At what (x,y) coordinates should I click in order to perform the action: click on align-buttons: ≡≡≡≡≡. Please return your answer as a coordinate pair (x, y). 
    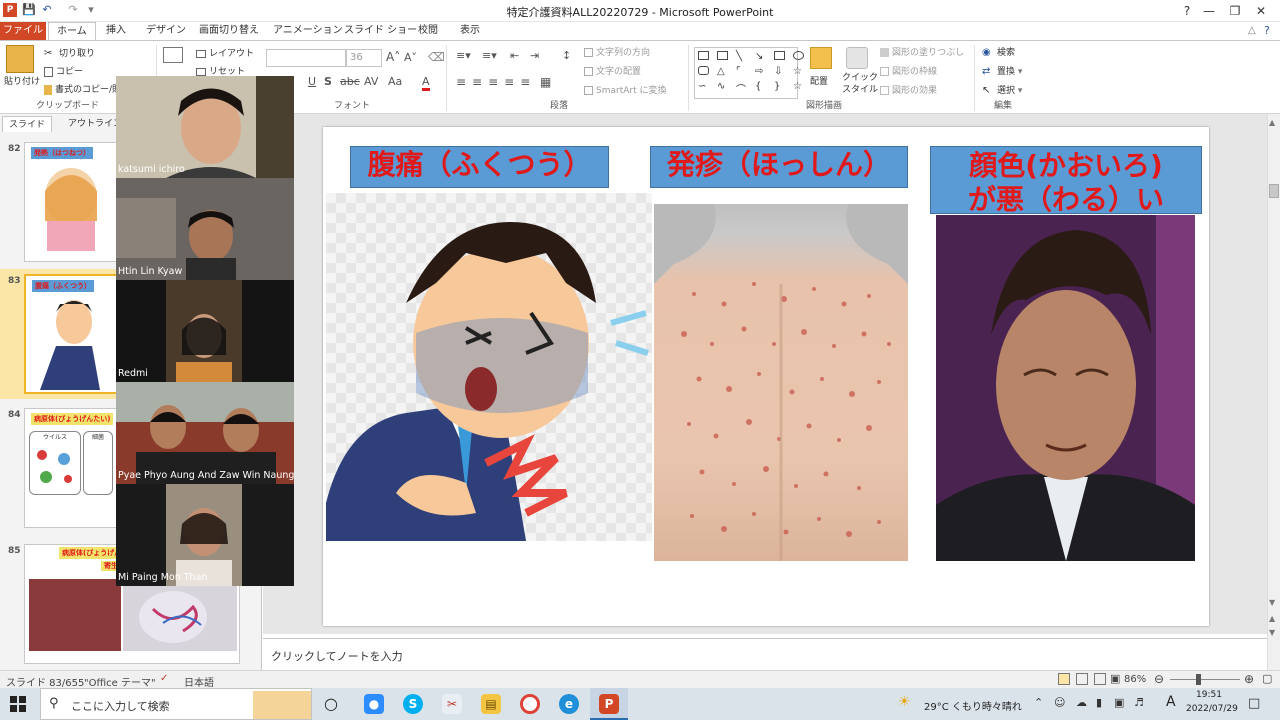
    Looking at the image, I should click on (496, 82).